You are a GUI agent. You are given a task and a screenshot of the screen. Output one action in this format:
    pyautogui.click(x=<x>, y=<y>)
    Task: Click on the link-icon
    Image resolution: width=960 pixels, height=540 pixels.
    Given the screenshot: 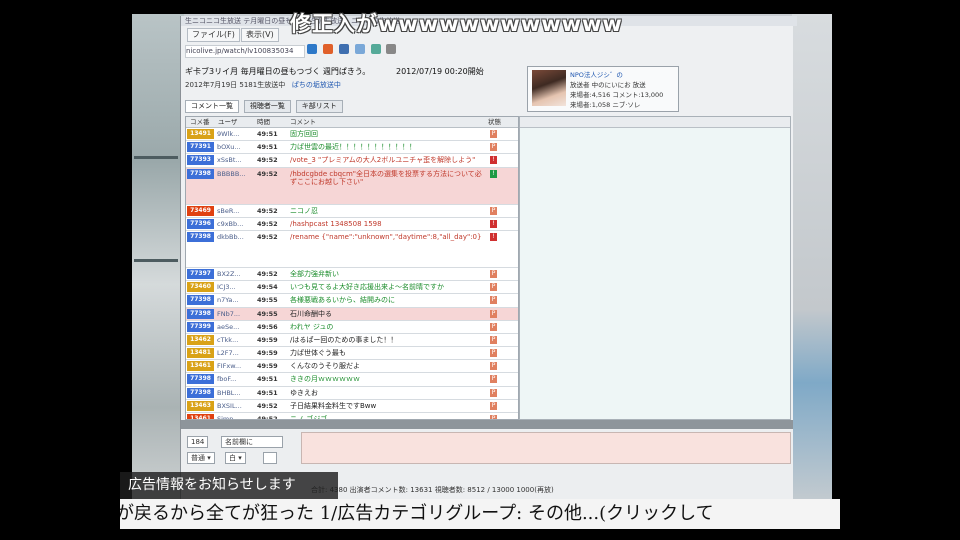 What is the action you would take?
    pyautogui.click(x=375, y=49)
    